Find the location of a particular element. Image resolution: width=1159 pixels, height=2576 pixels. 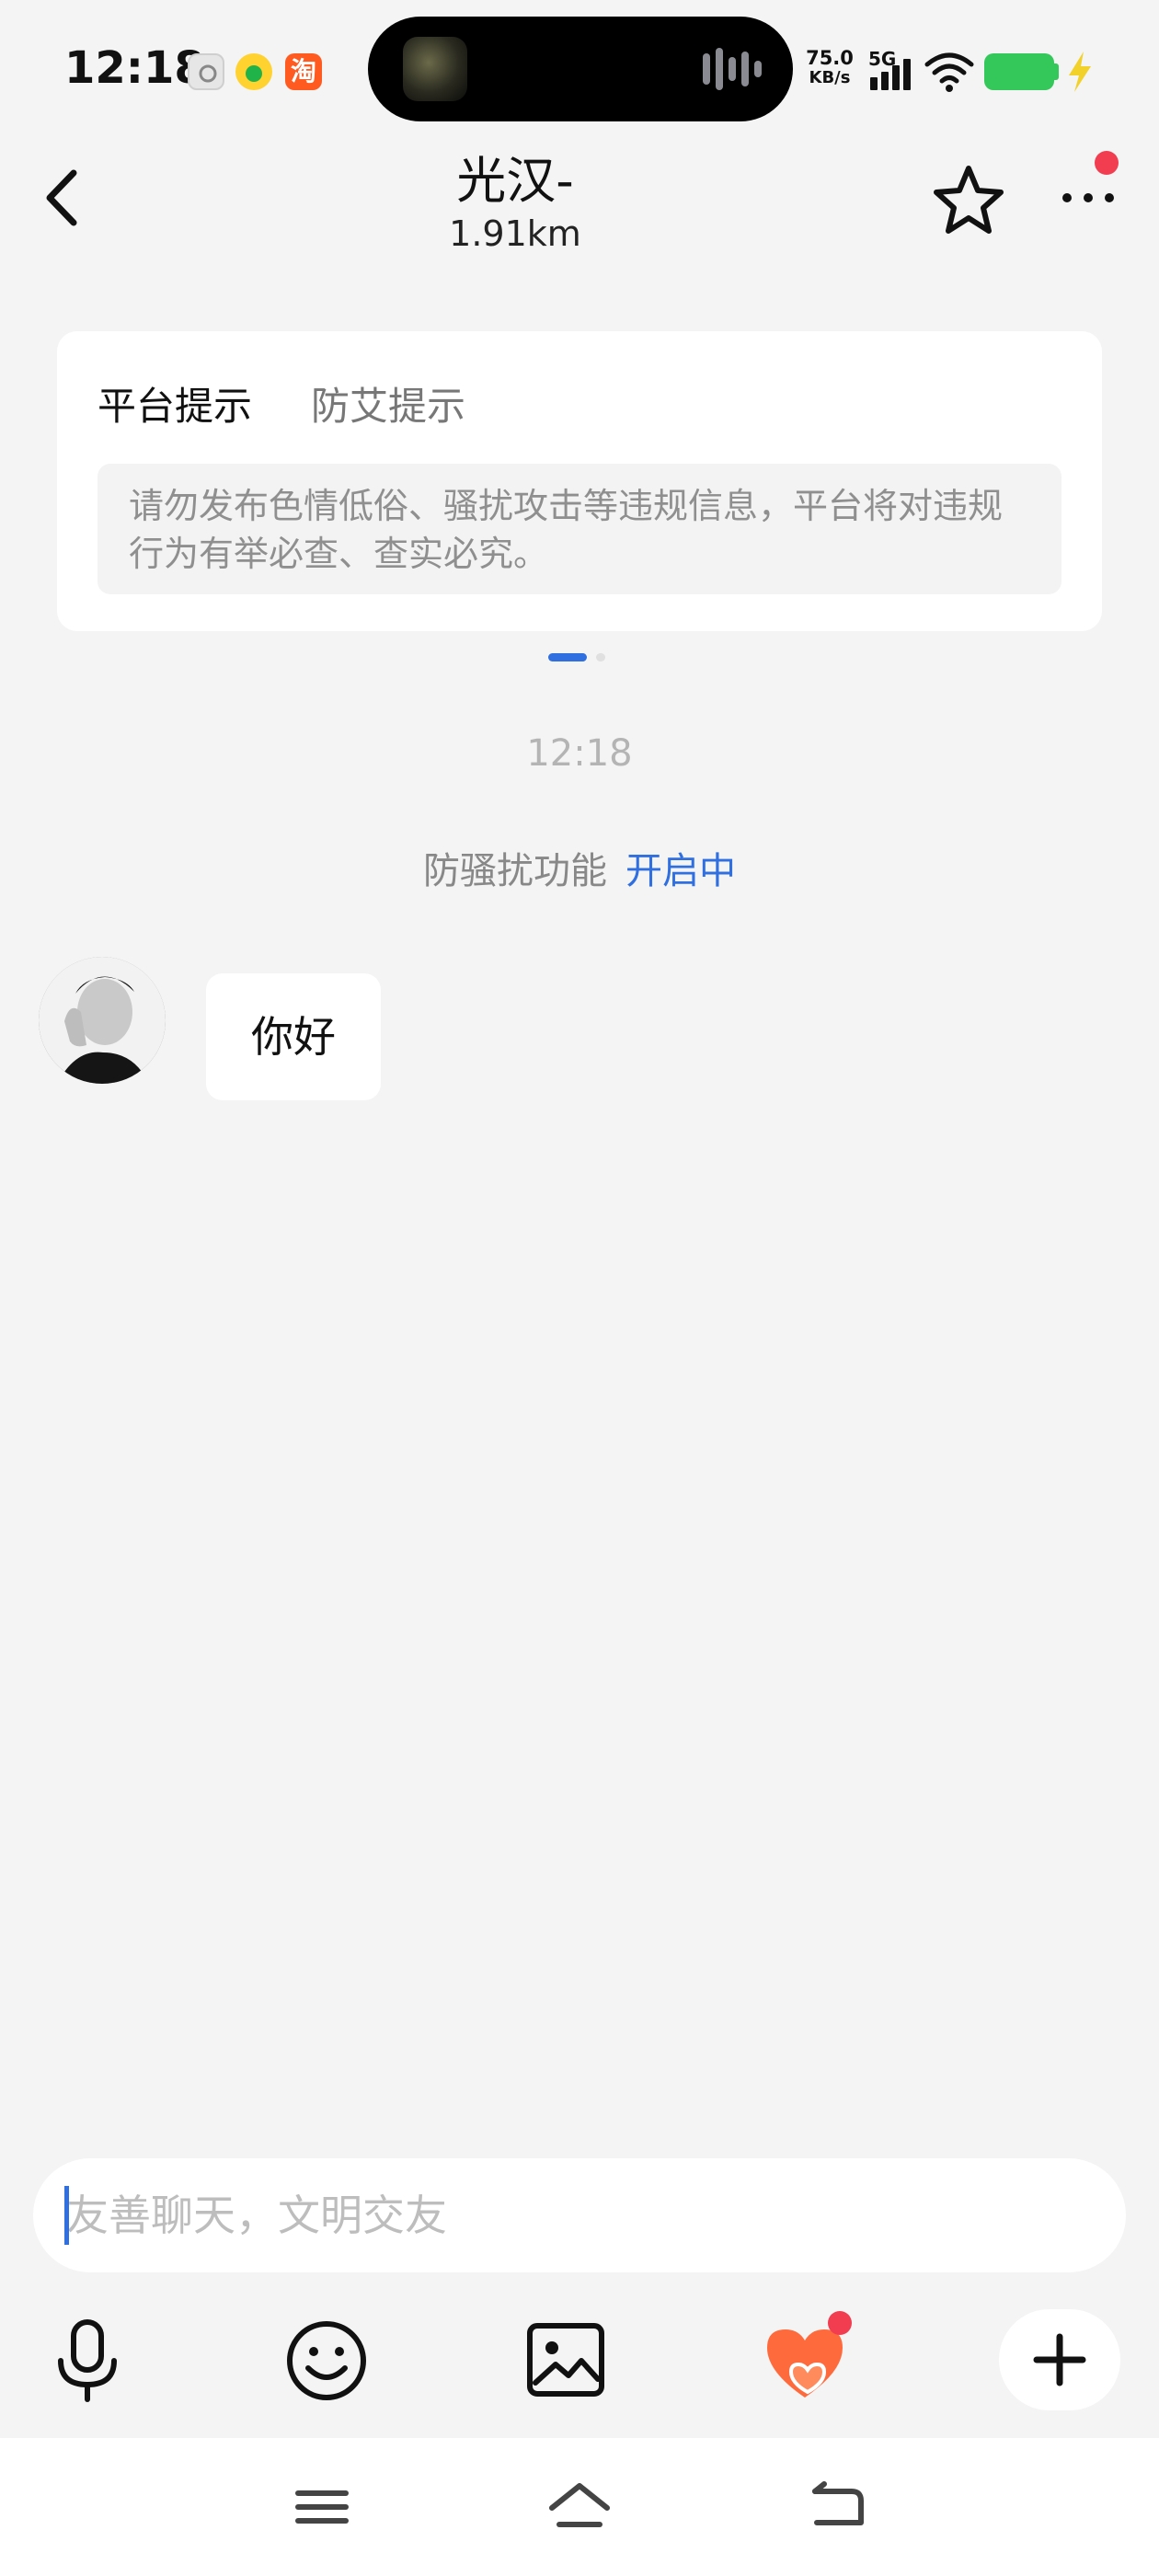

image-icon is located at coordinates (565, 2360).